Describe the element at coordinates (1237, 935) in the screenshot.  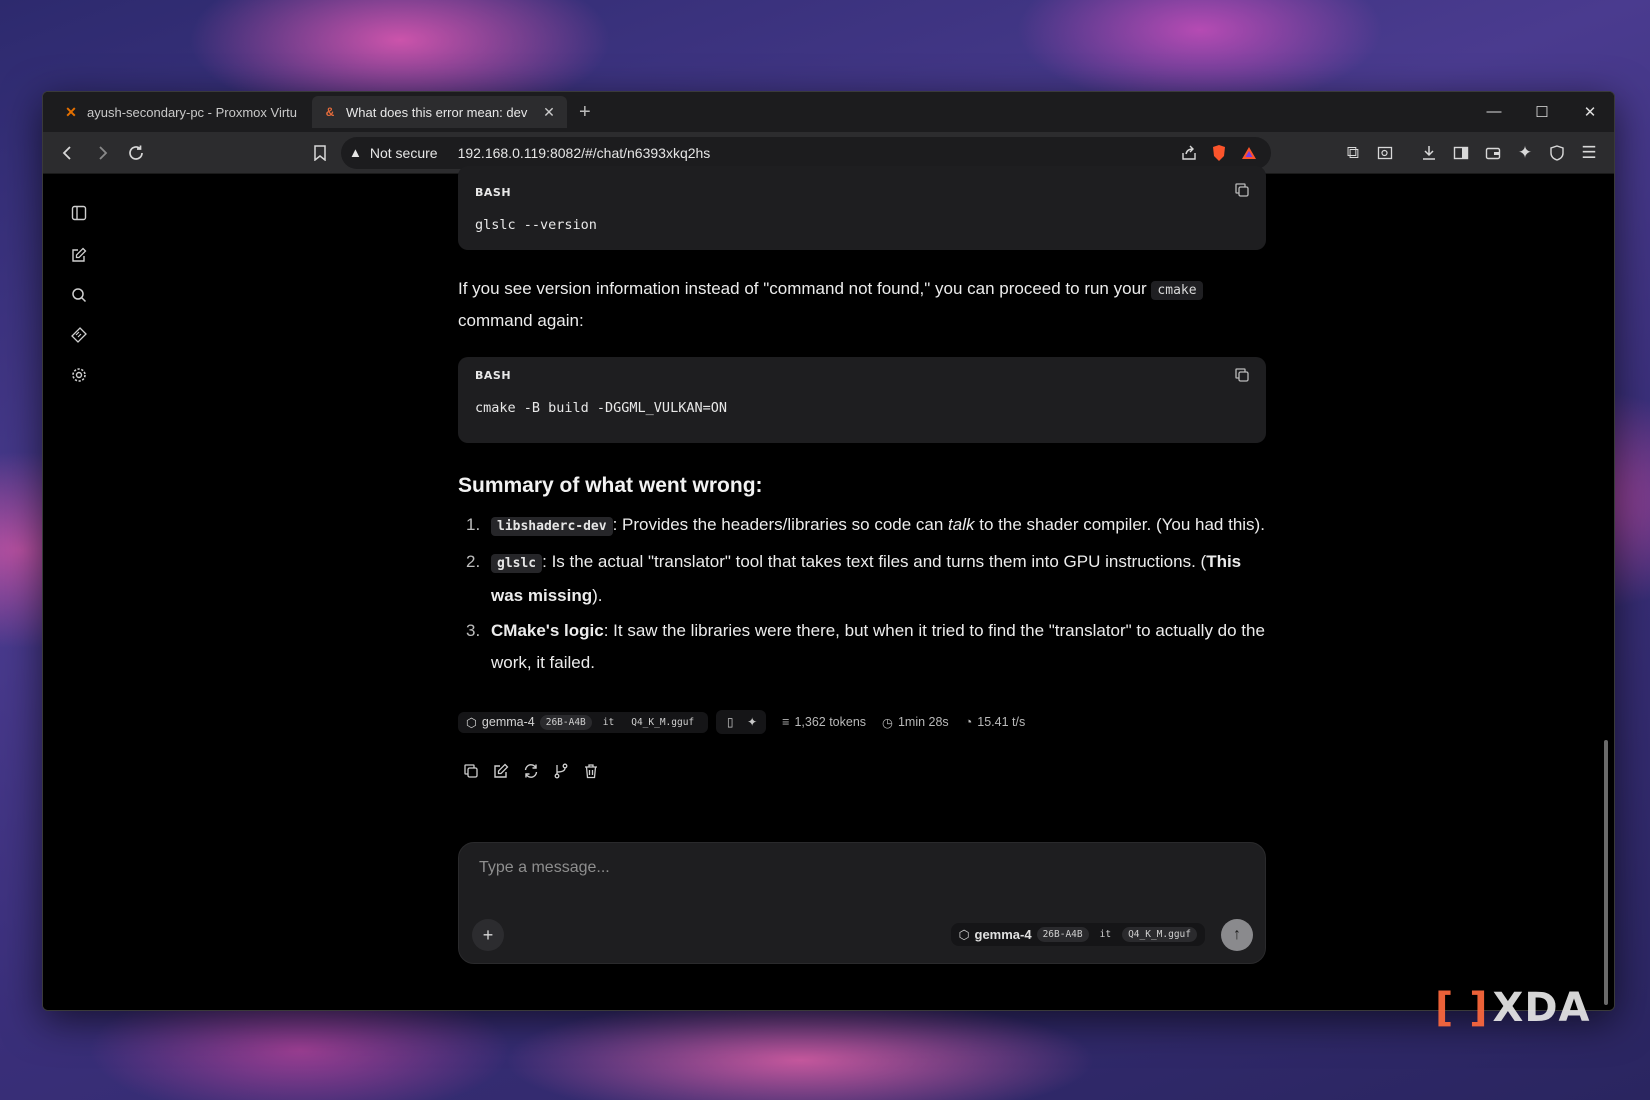
I see `send-button: ↑` at that location.